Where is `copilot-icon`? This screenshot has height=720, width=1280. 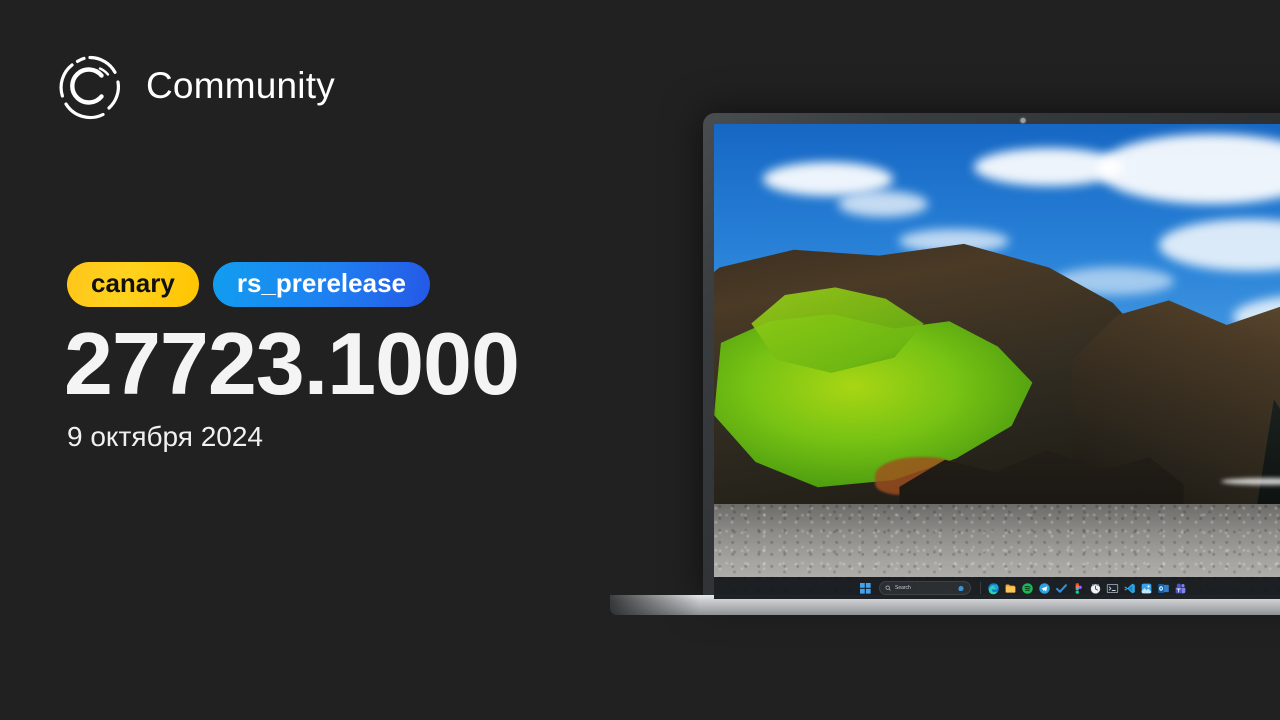
copilot-icon is located at coordinates (961, 588).